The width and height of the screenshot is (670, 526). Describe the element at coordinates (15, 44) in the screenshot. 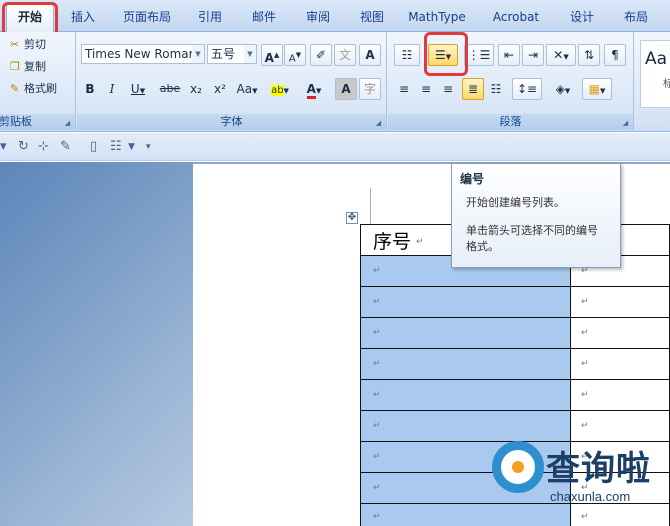

I see `scissors-icon: ✂` at that location.